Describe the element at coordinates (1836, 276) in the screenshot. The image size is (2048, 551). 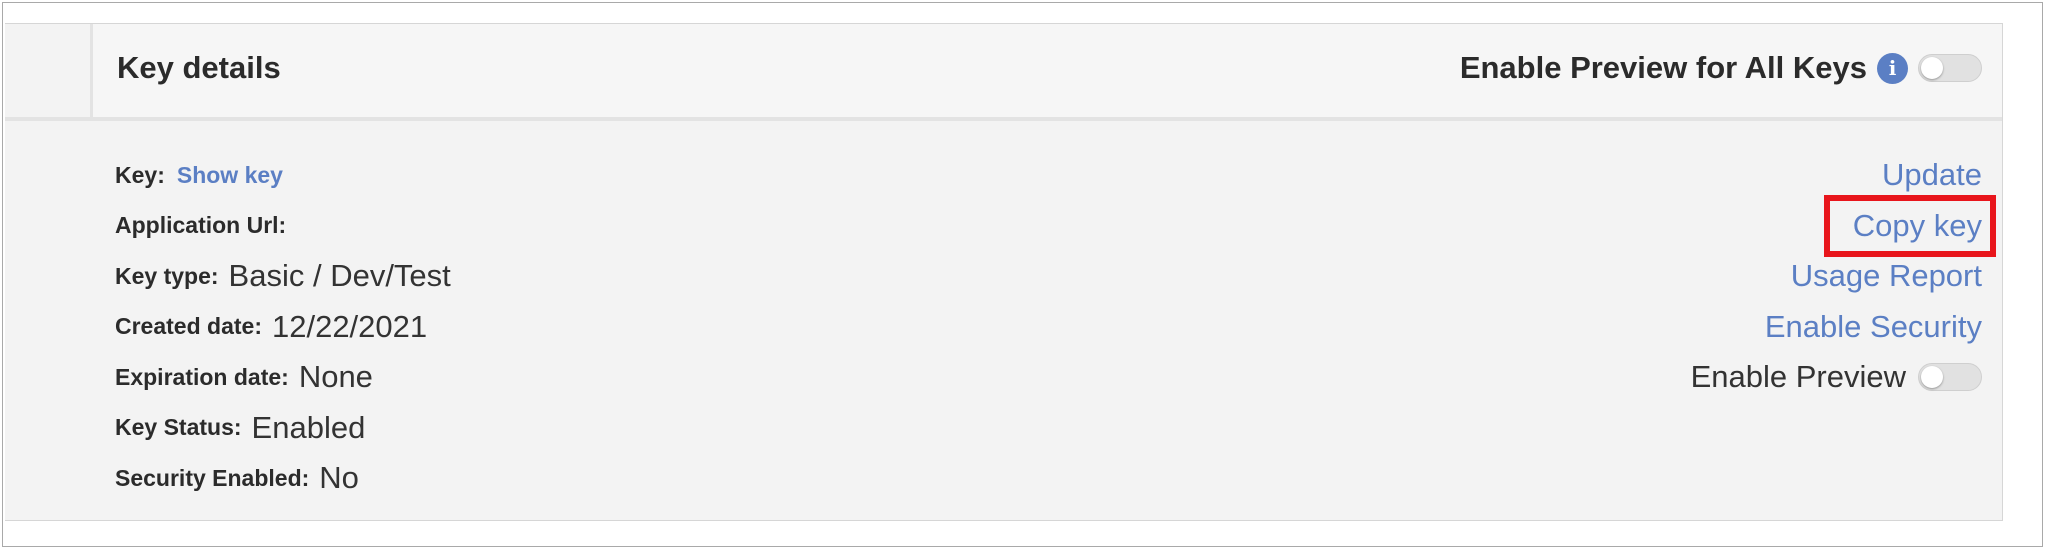
I see `usage-report-link: Usage Report` at that location.